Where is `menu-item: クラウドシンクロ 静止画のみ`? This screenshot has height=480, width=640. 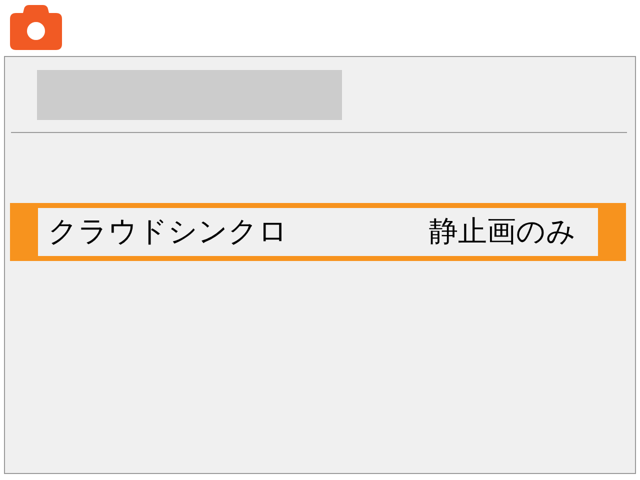
menu-item: クラウドシンクロ 静止画のみ is located at coordinates (318, 232).